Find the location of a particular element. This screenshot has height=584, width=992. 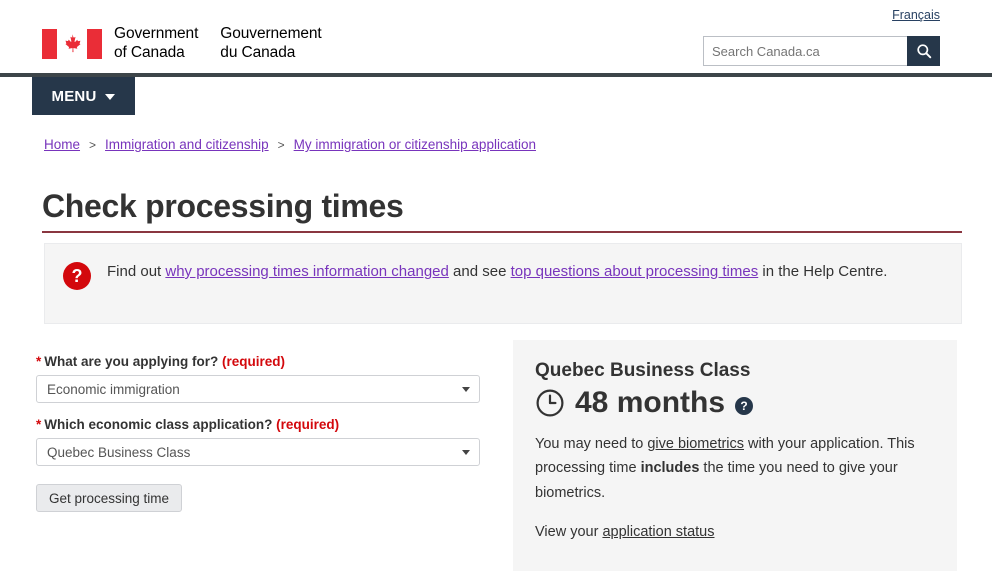

breadcrumb-item-home: Home is located at coordinates (62, 144).